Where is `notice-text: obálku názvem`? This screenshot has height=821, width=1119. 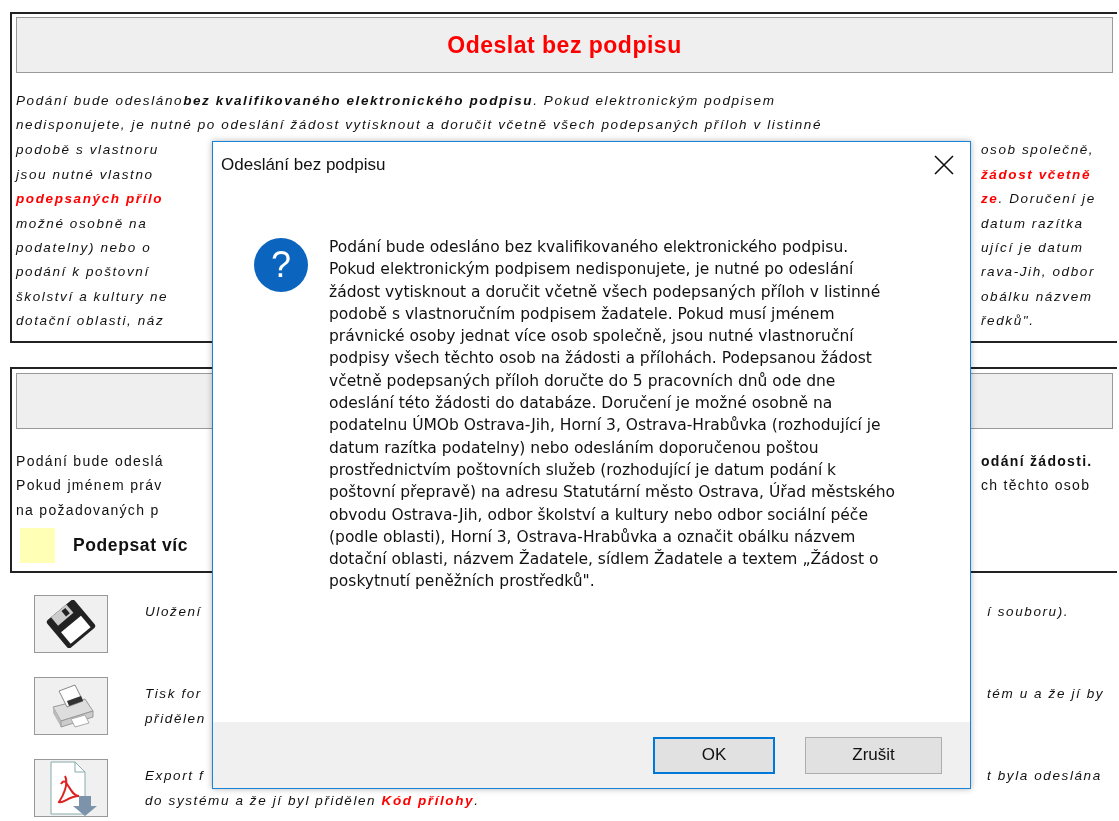
notice-text: obálku názvem is located at coordinates (1037, 296).